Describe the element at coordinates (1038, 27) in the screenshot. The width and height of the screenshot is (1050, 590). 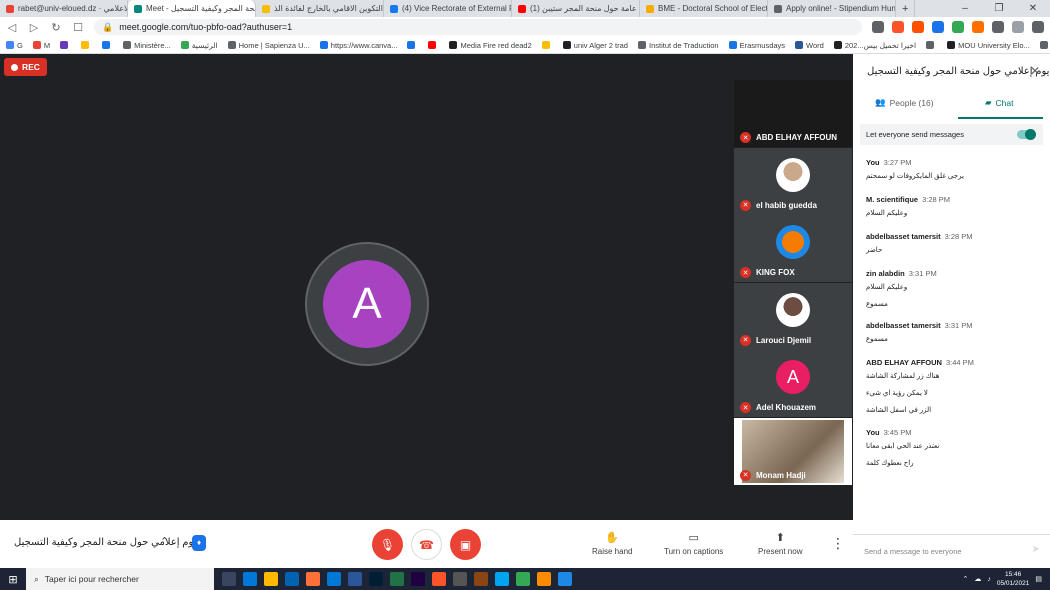
I see `menu-icon` at that location.